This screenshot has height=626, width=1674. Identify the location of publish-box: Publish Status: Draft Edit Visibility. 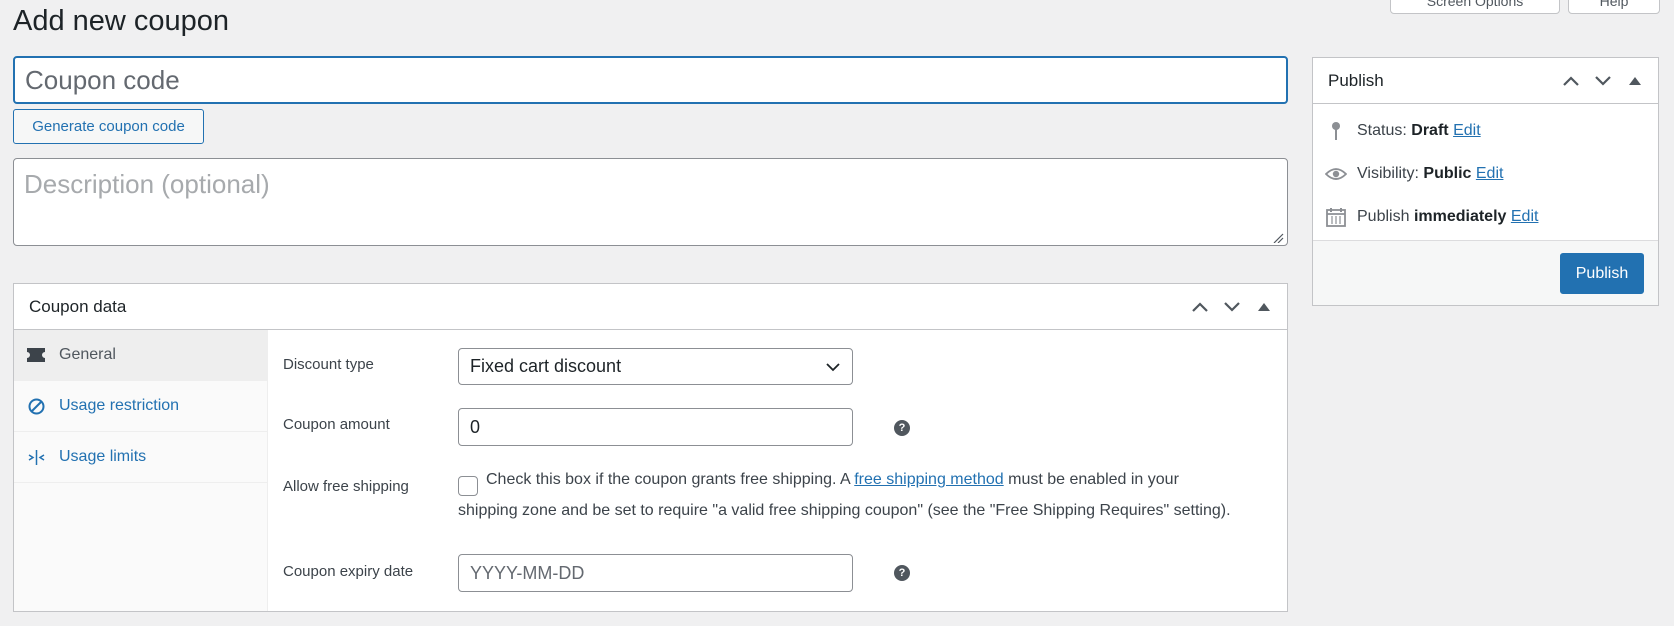
(1485, 181).